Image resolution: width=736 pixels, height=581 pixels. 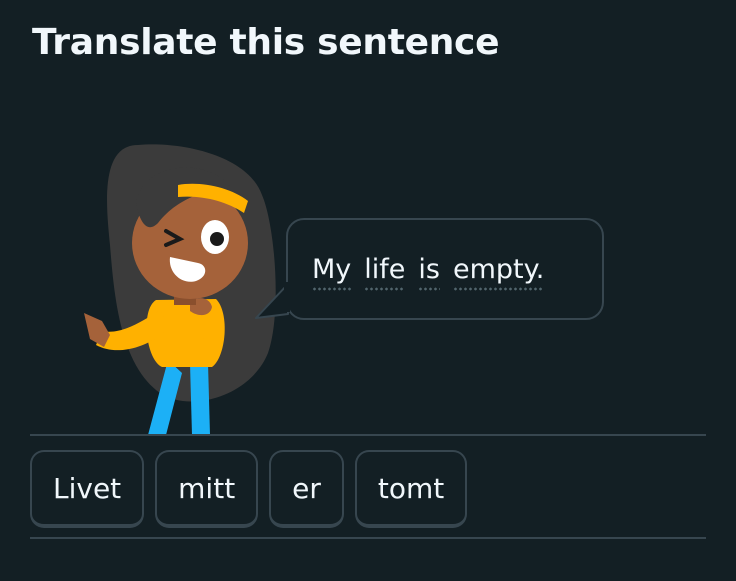 What do you see at coordinates (97, 330) in the screenshot?
I see `character-hand-left` at bounding box center [97, 330].